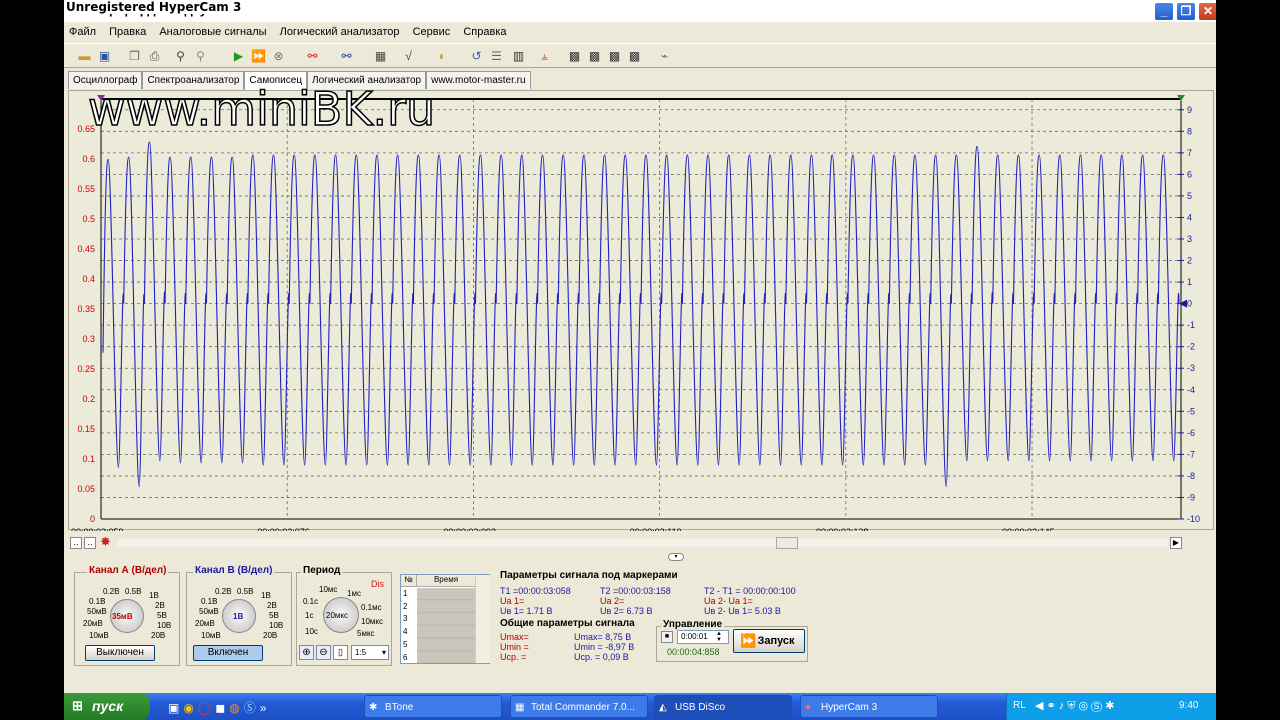 The height and width of the screenshot is (720, 1280). I want to click on menu-logic: Логический анализатор, so click(340, 32).